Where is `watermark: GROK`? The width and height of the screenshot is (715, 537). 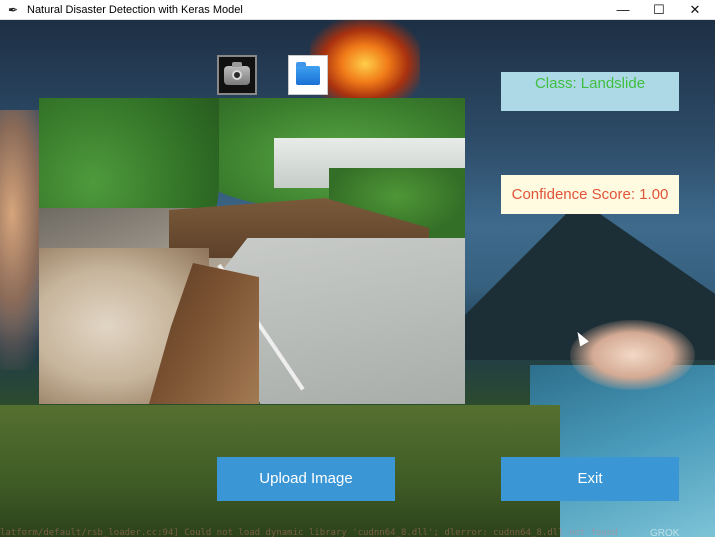 watermark: GROK is located at coordinates (665, 532).